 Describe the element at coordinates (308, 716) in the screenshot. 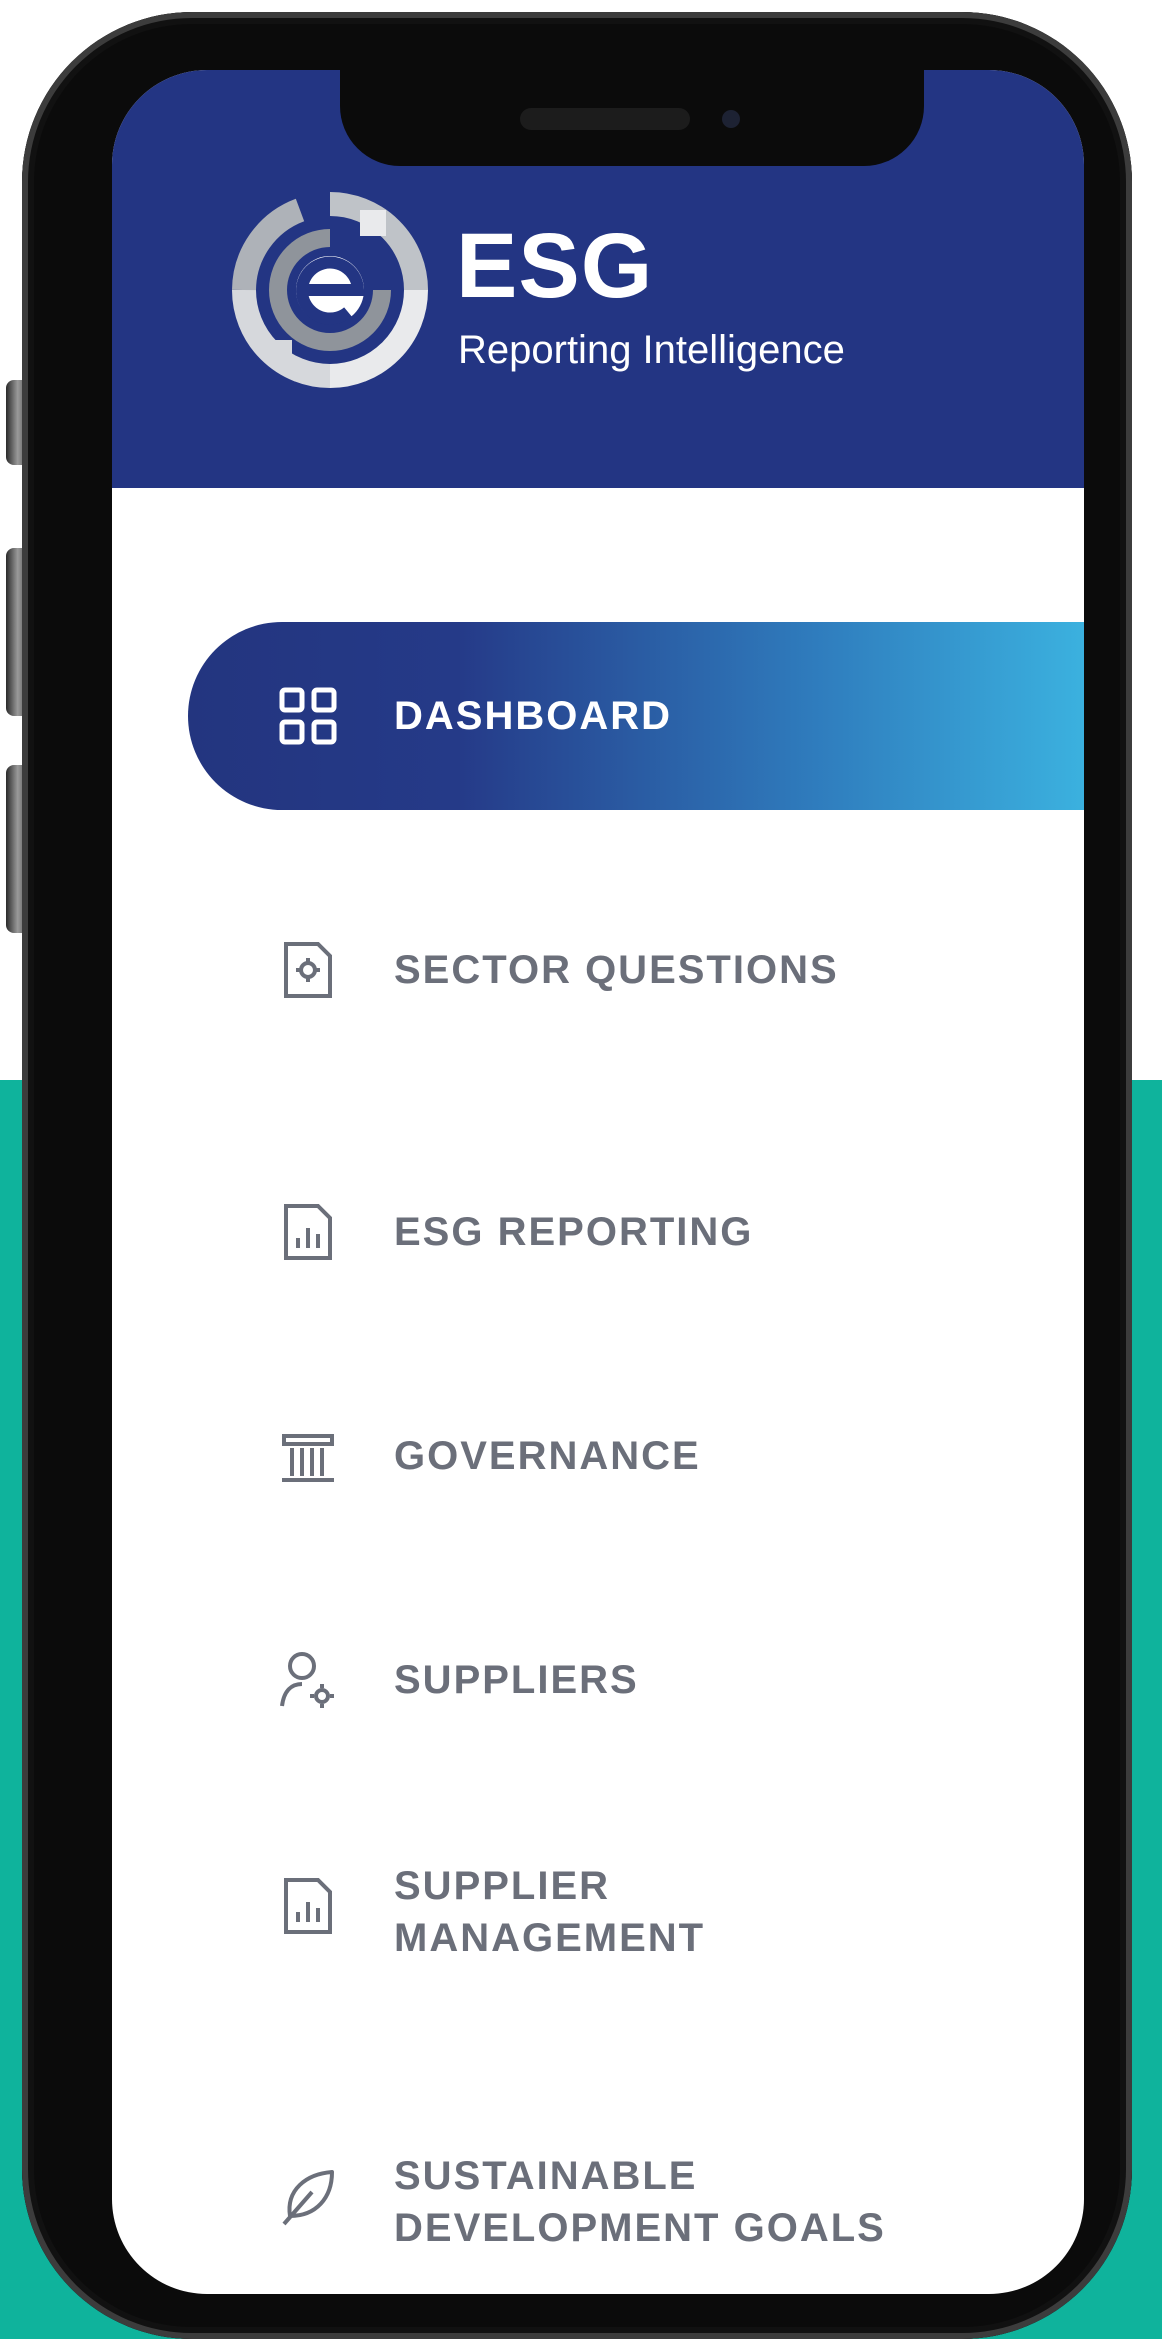

I see `grid-icon` at that location.